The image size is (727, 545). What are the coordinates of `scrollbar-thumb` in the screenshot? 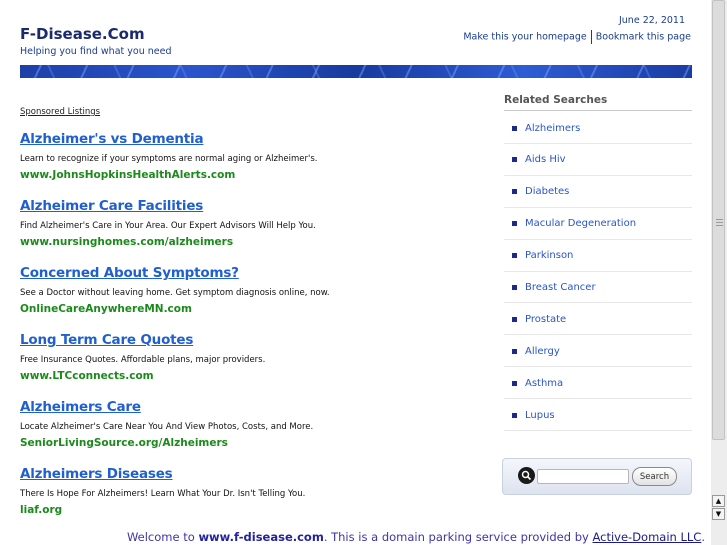 It's located at (718, 220).